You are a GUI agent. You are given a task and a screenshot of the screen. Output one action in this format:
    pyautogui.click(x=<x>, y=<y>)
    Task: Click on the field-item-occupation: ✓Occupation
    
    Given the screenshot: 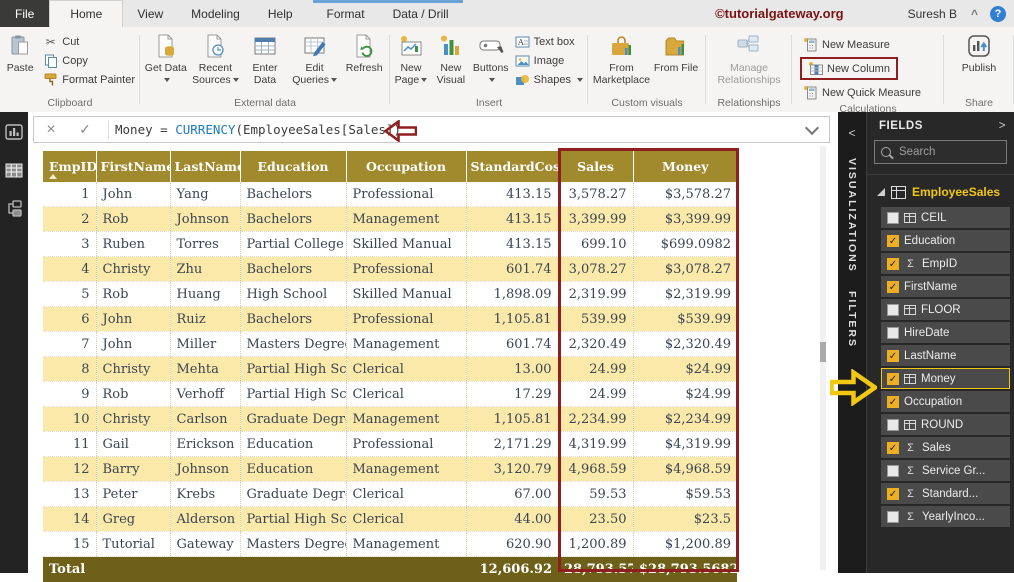 What is the action you would take?
    pyautogui.click(x=945, y=401)
    